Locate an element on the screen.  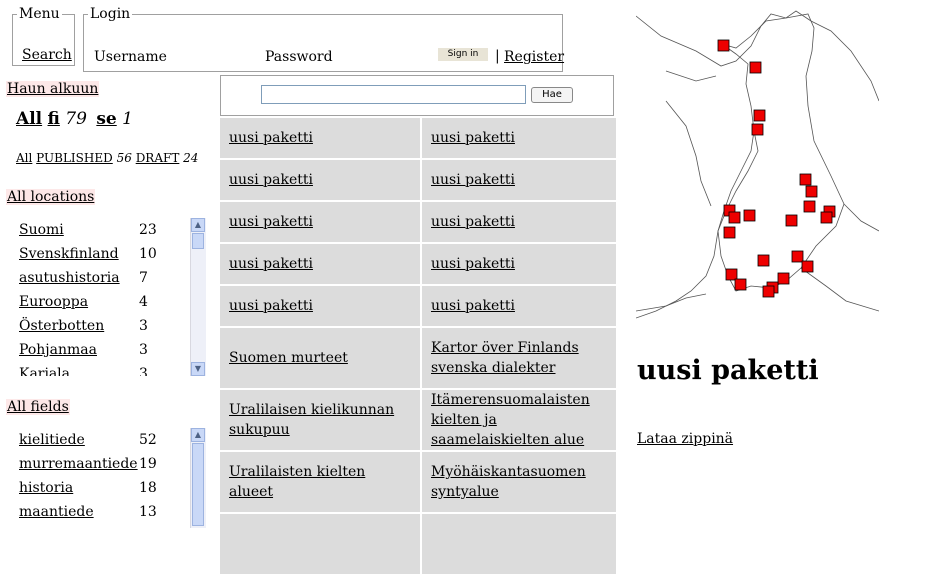
facet-link: Karjala is located at coordinates (44, 371).